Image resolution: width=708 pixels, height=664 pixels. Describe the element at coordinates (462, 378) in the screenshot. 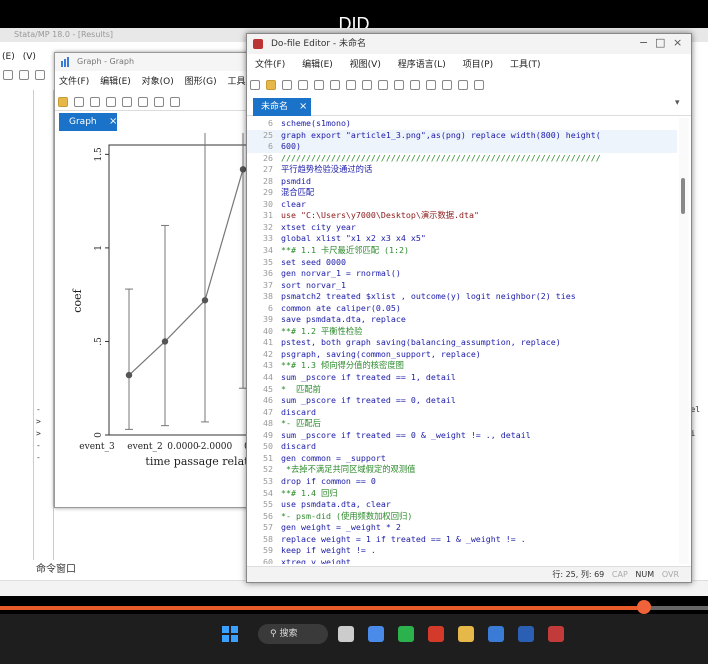

I see `code-line: 44 sum _pscore if treated == 1, detail` at that location.